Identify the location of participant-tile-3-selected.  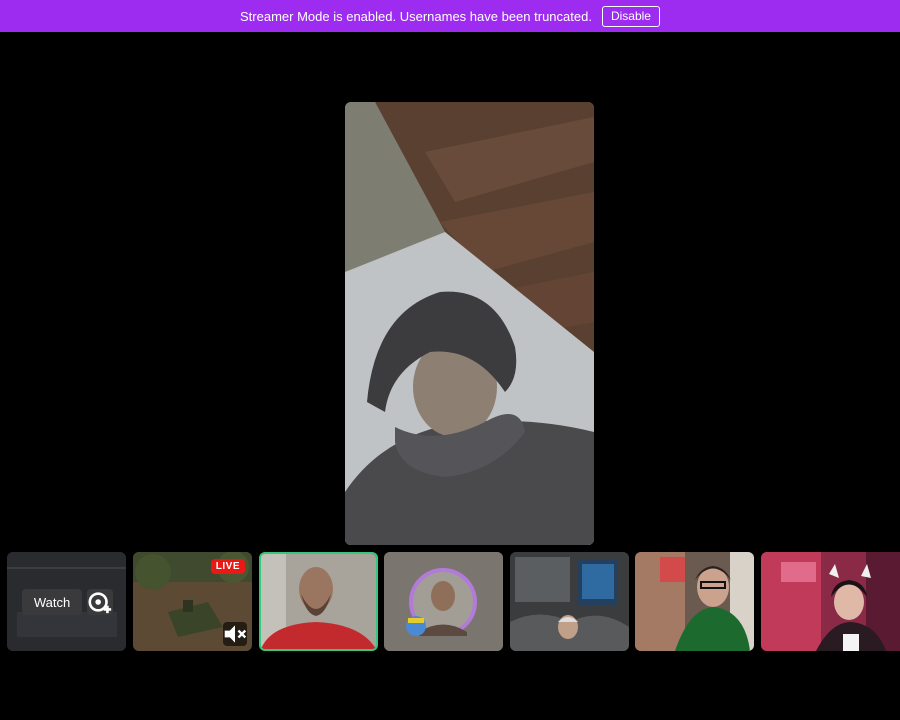
(318, 601).